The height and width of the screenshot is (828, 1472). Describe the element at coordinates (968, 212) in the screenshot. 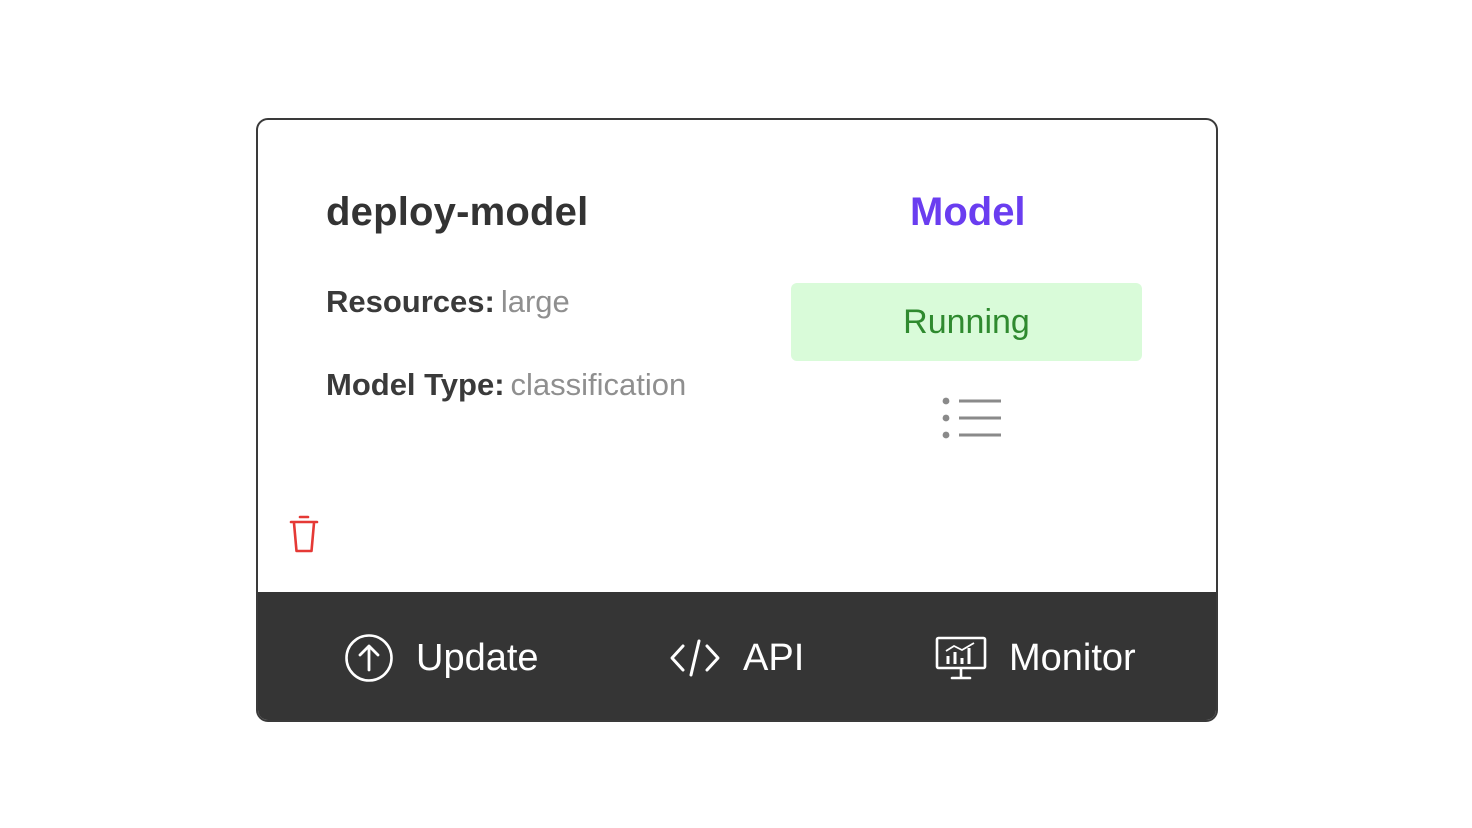

I see `deployment-kind: Model` at that location.